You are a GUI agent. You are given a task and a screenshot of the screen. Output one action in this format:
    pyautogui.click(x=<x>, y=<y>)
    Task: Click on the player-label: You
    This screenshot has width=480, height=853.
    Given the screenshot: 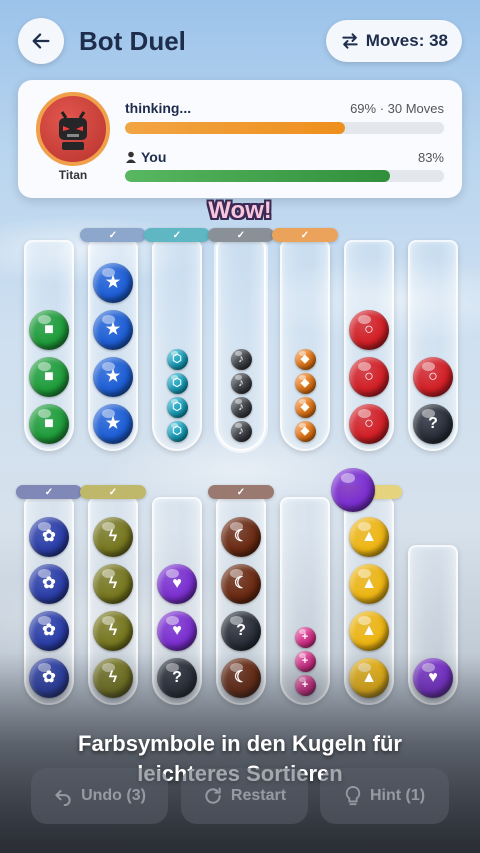 What is the action you would take?
    pyautogui.click(x=145, y=157)
    